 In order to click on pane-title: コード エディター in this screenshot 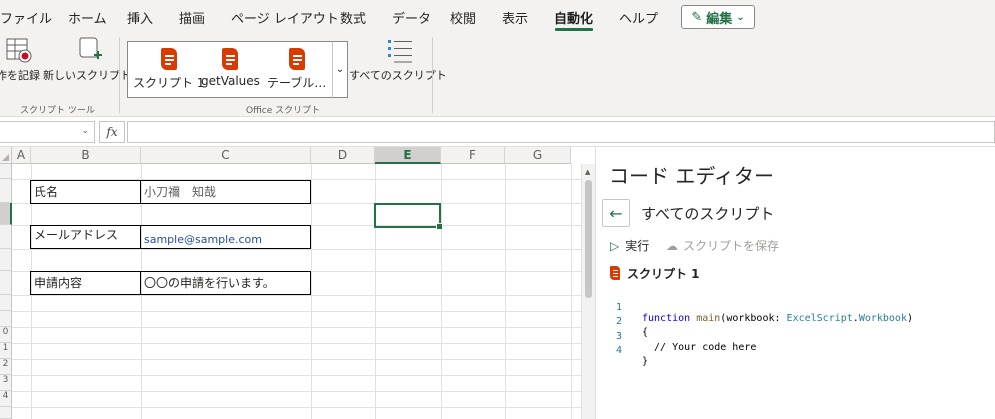, I will do `click(691, 176)`.